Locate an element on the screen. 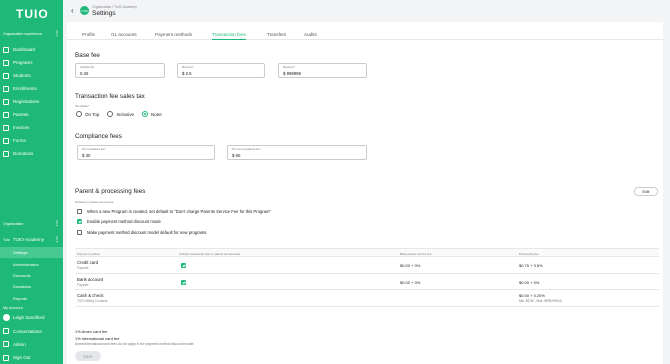  sidebar-item-admin: Admin is located at coordinates (31, 344).